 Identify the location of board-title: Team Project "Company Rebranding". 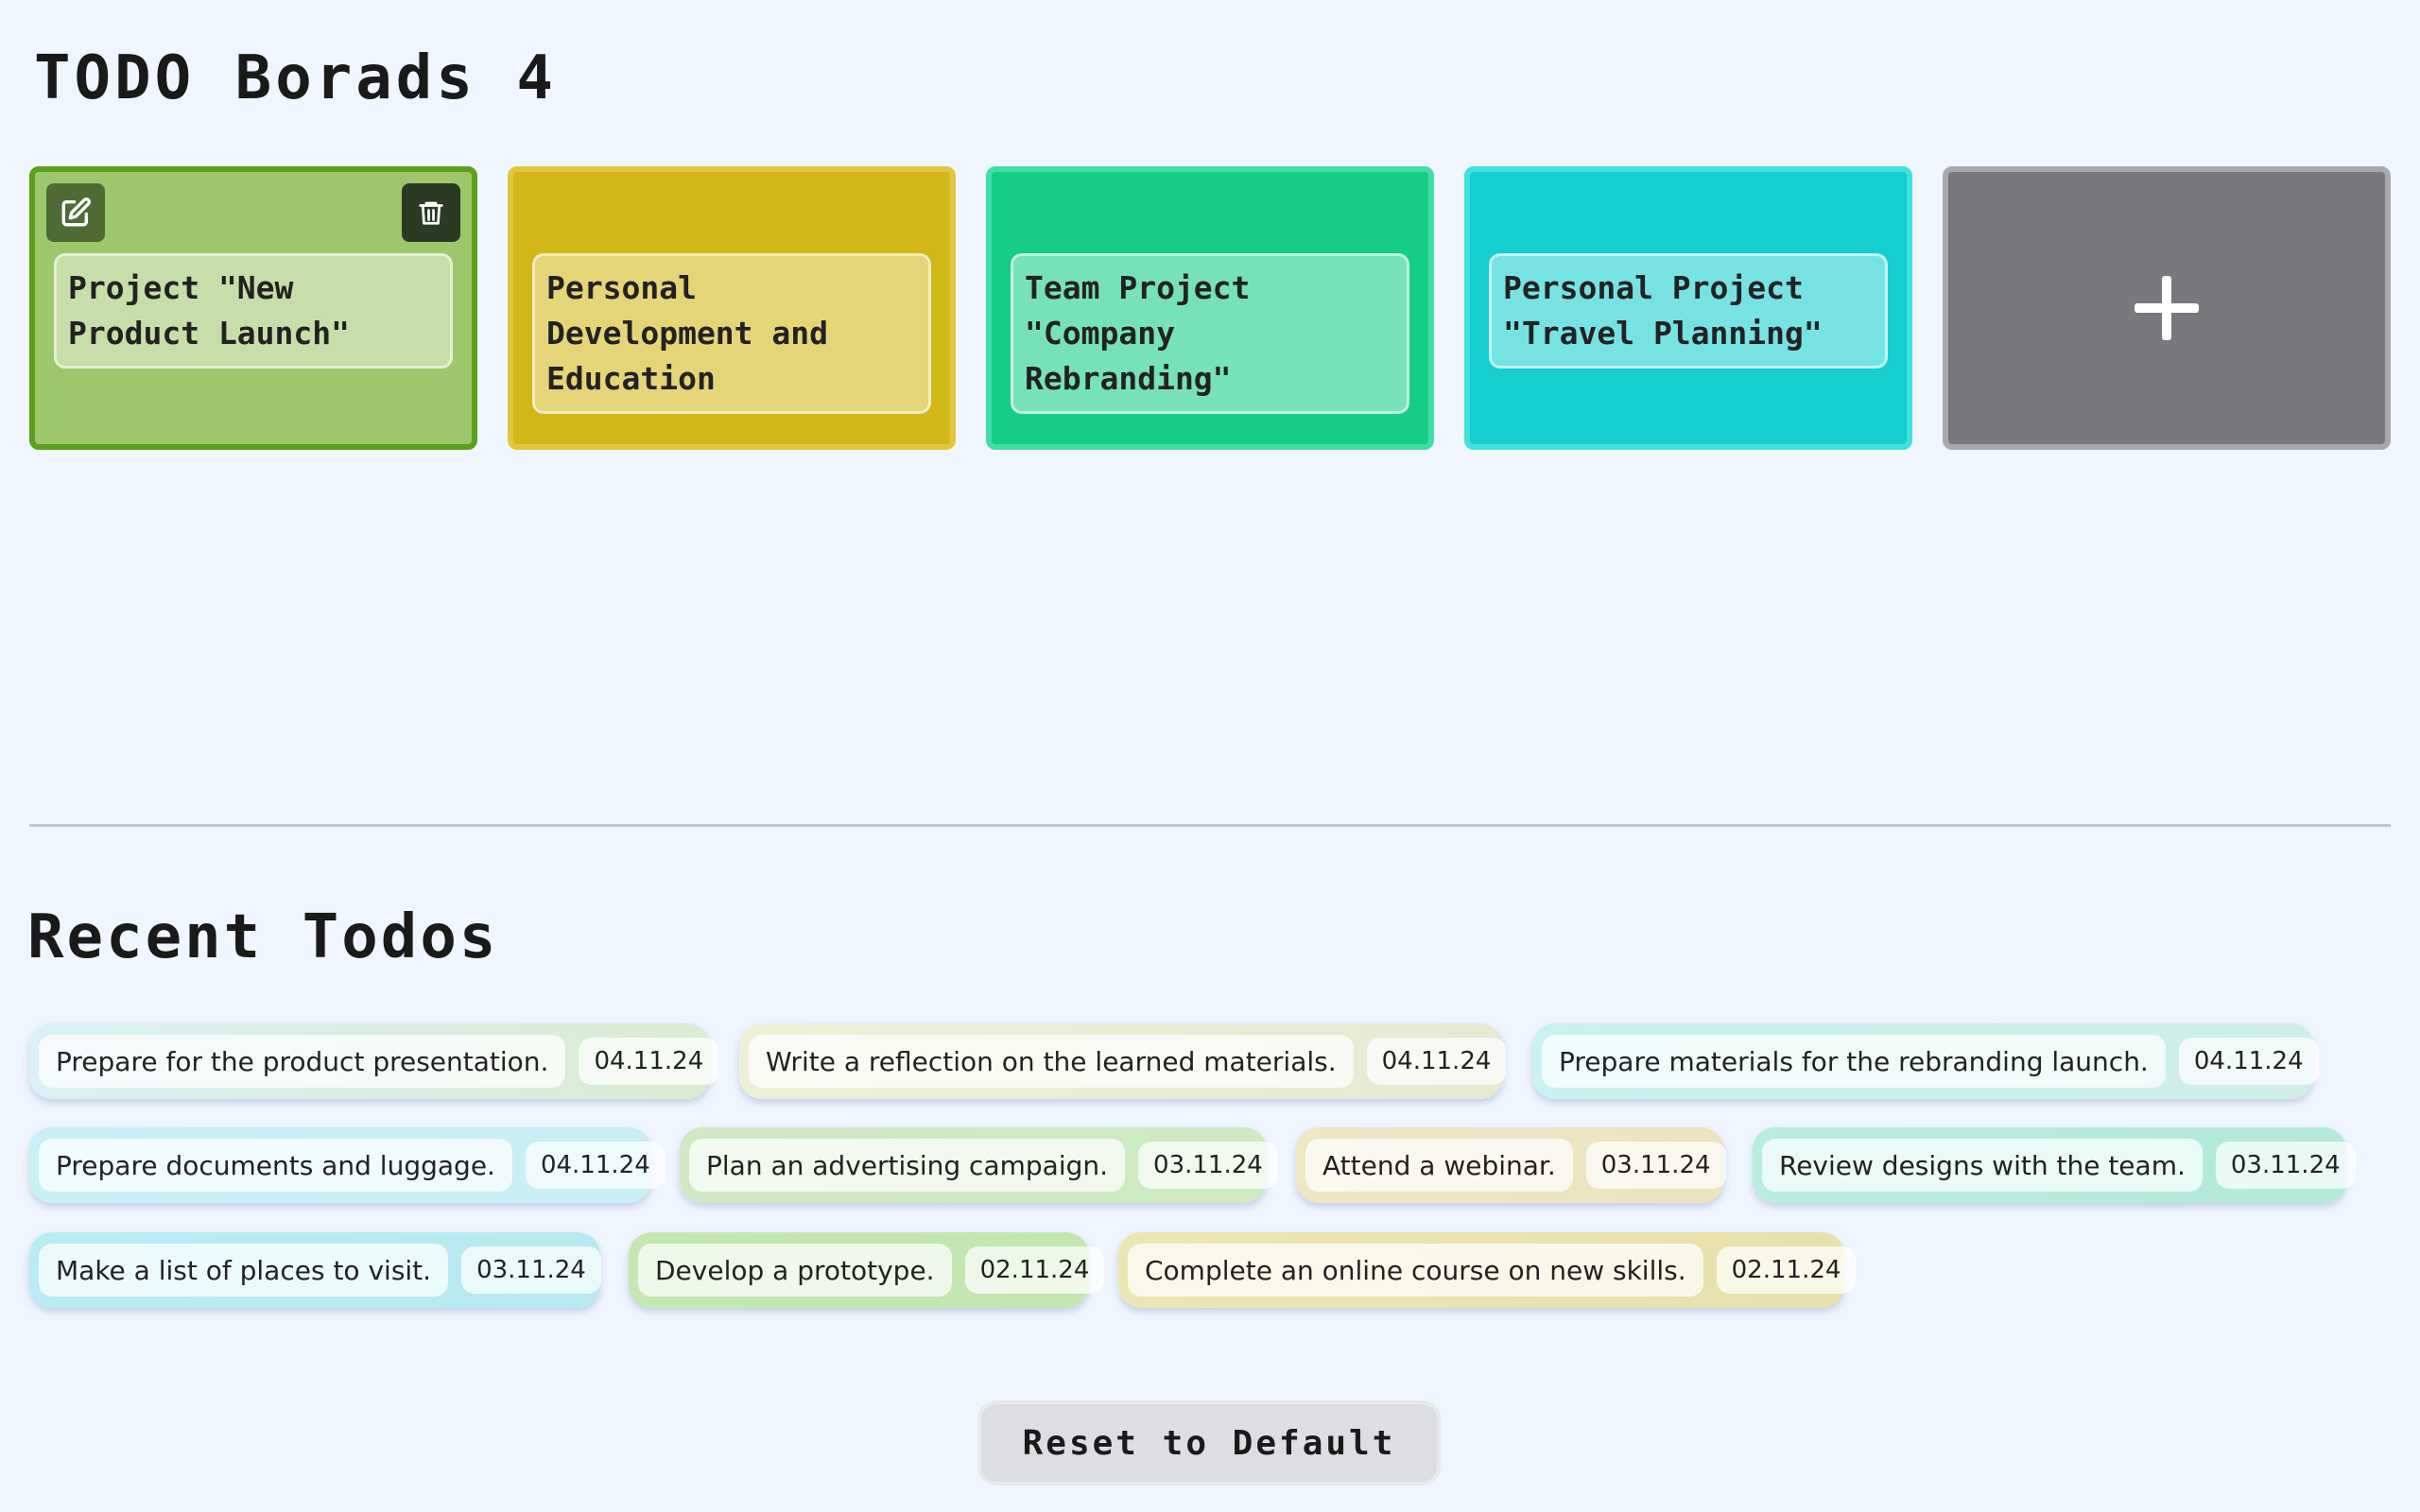
(1210, 333).